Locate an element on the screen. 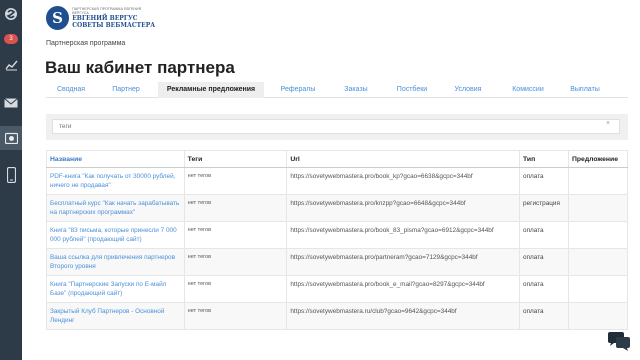 This screenshot has width=640, height=360. col-header-url: Url is located at coordinates (403, 159).